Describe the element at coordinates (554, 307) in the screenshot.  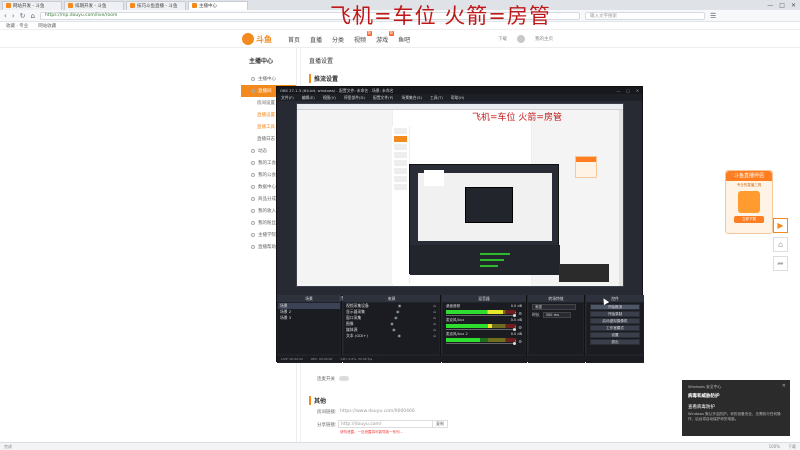
I see `transition-select: 渐变` at that location.